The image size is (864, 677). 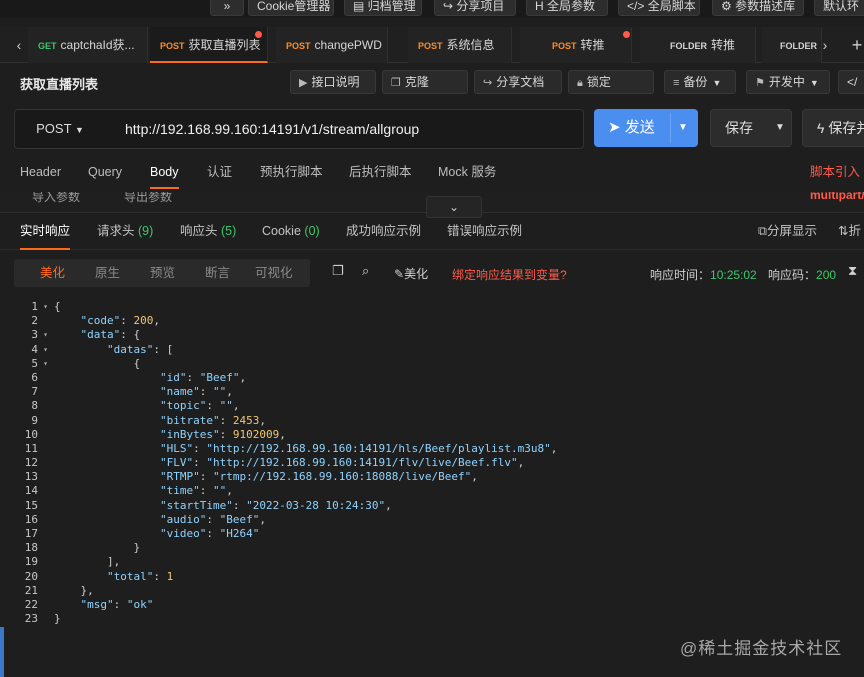 I want to click on code-icon: </, so click(x=852, y=82).